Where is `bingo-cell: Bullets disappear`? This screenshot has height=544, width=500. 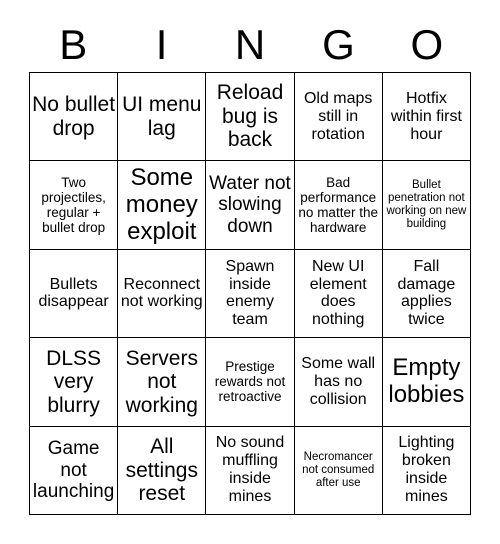 bingo-cell: Bullets disappear is located at coordinates (74, 294).